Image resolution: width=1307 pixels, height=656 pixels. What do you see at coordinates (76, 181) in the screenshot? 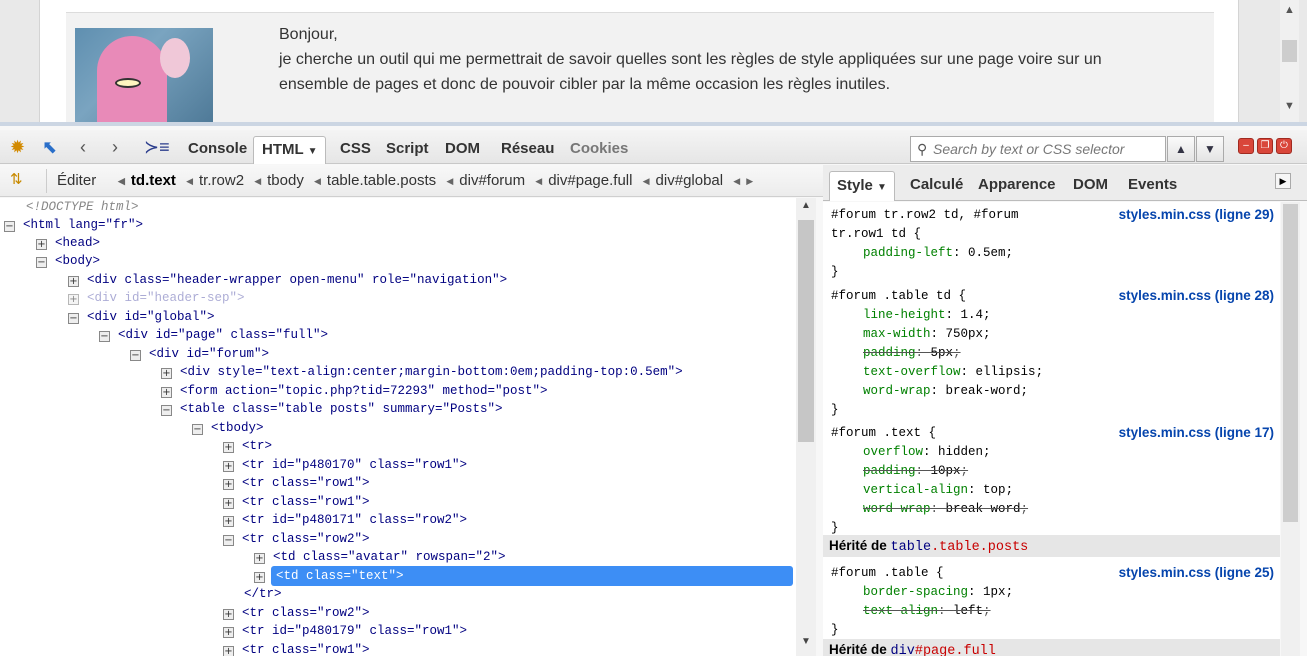
I see `edit-button: Éditer` at bounding box center [76, 181].